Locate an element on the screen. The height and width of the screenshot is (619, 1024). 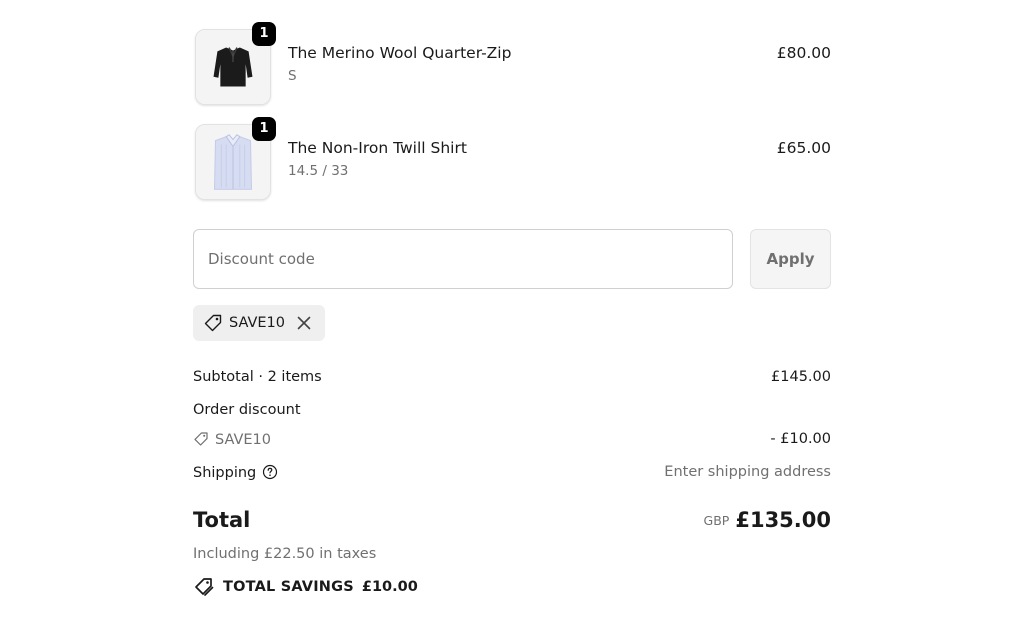
apply-discount-button: Apply is located at coordinates (790, 259).